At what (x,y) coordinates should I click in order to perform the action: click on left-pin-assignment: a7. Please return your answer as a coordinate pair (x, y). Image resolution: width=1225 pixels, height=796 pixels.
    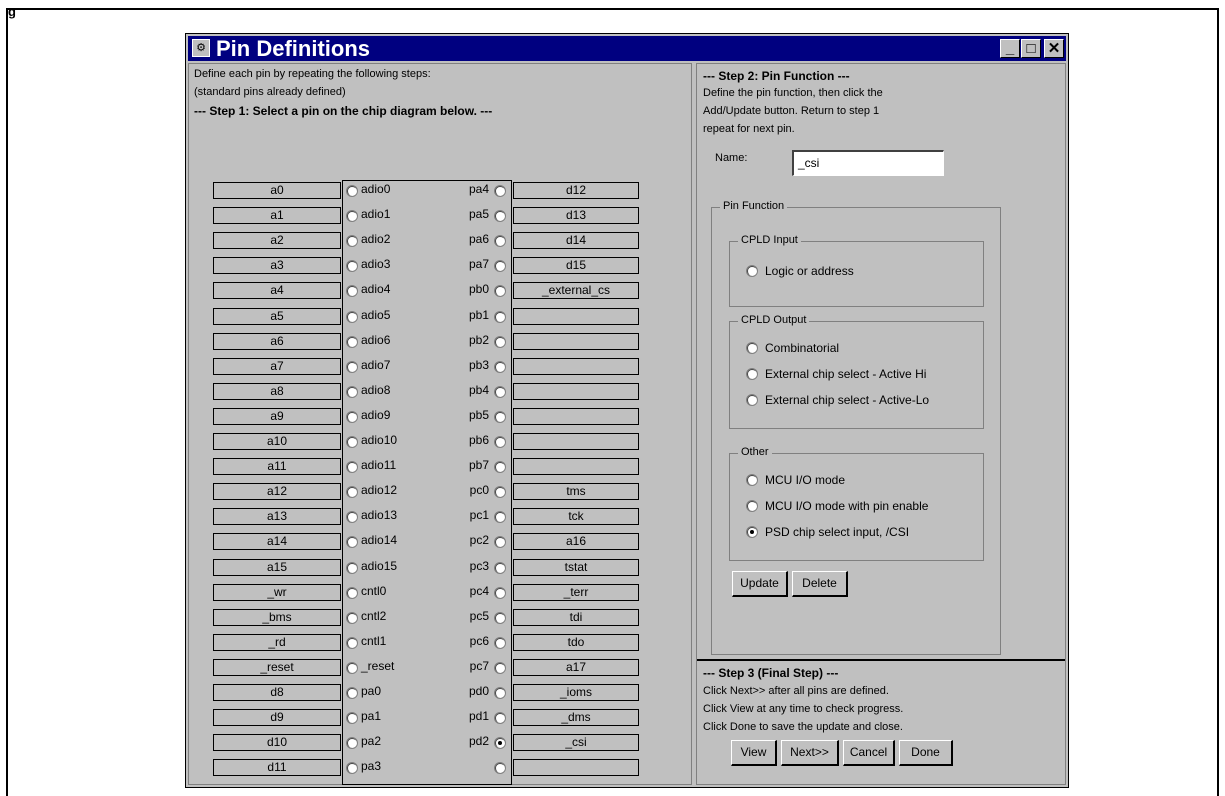
    Looking at the image, I should click on (277, 366).